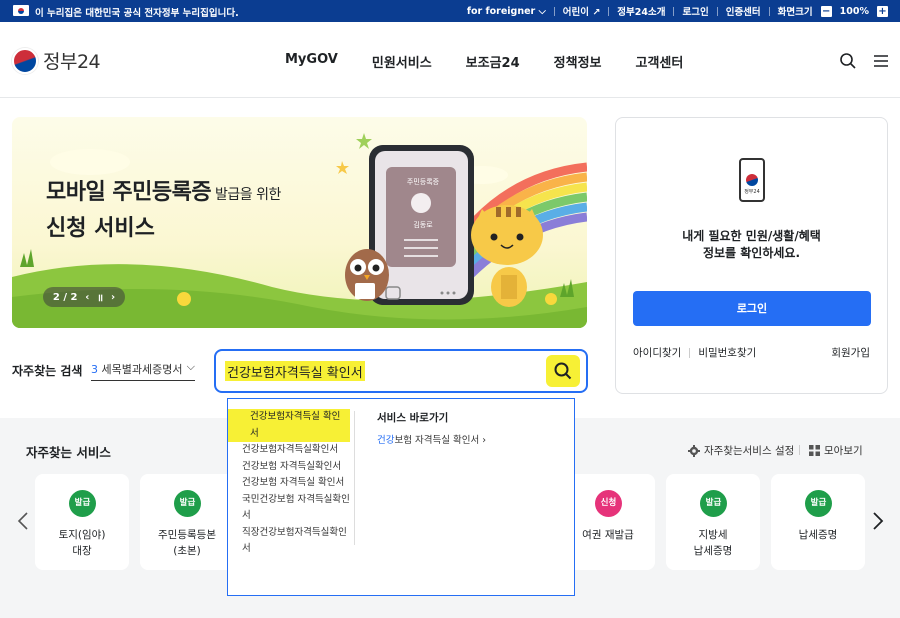 The height and width of the screenshot is (618, 900). I want to click on for-foreigner-link: for foreigner ⌵, so click(506, 11).